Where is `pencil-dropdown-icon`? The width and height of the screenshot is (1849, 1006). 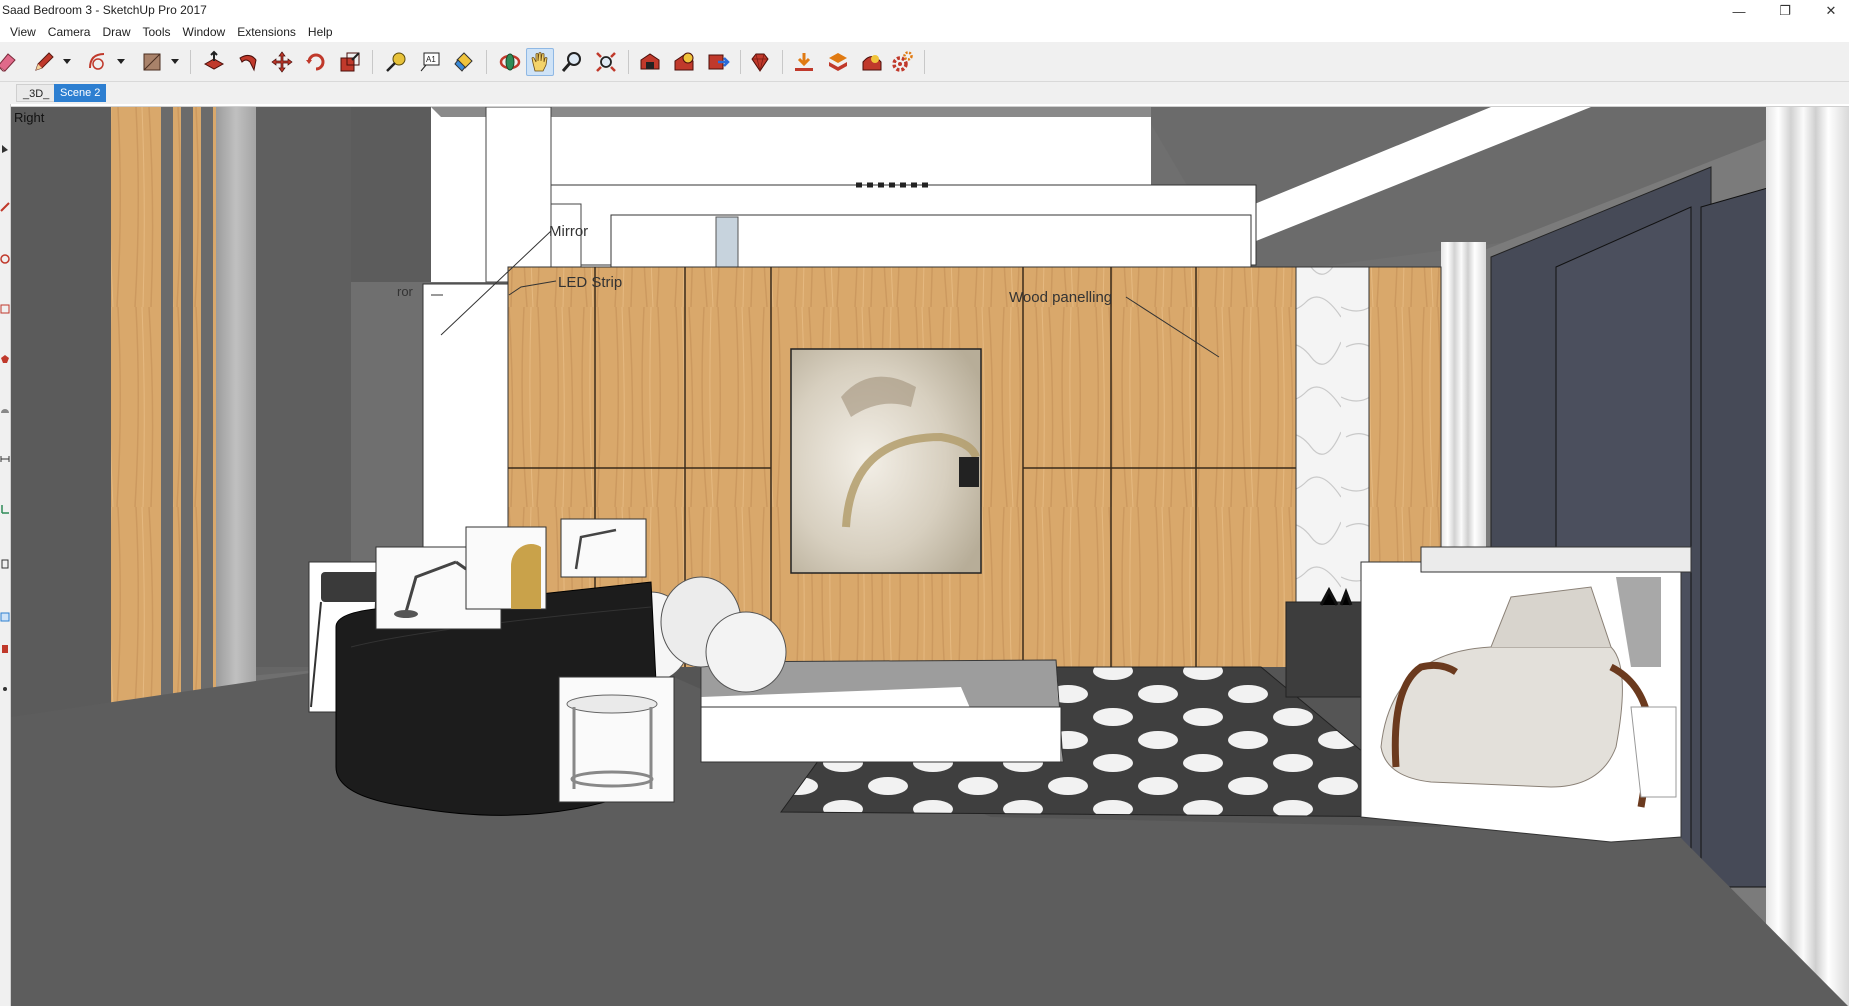 pencil-dropdown-icon is located at coordinates (67, 61).